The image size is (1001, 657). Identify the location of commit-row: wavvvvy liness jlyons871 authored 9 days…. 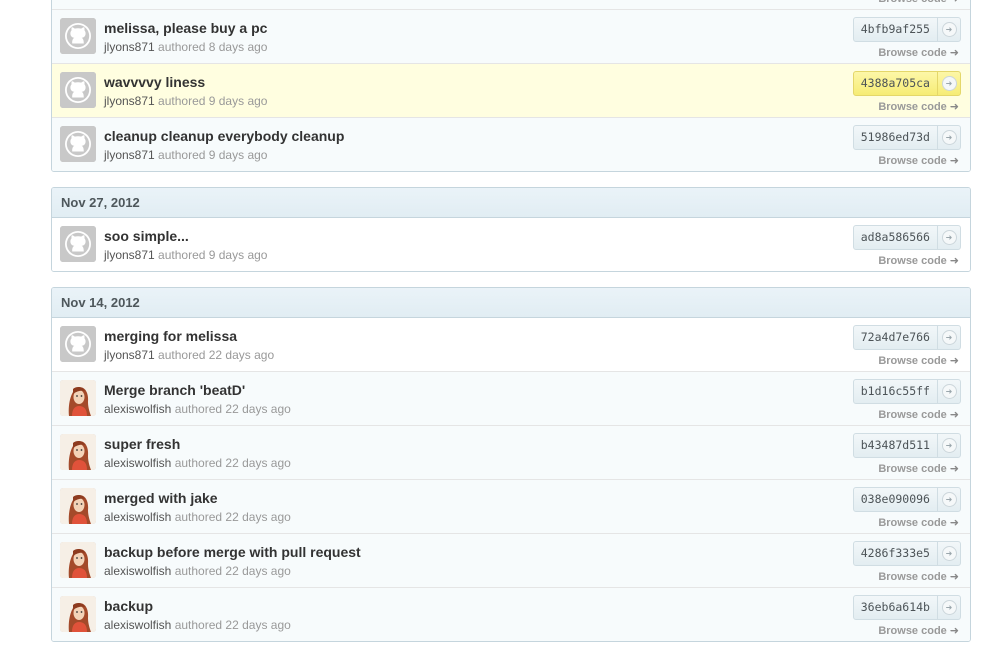
(511, 90).